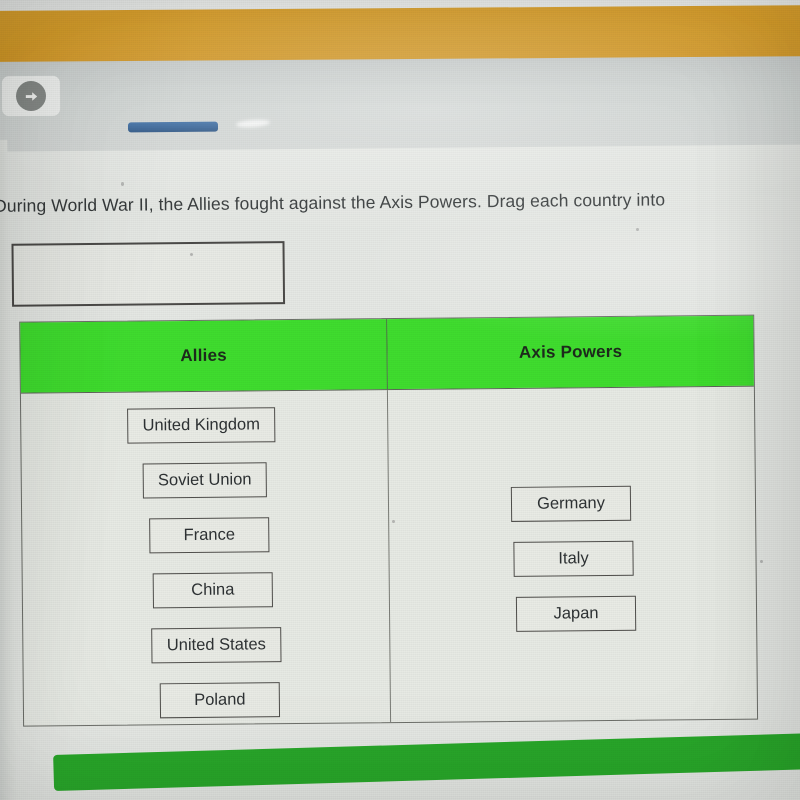 The image size is (800, 800). I want to click on country-card: China, so click(212, 590).